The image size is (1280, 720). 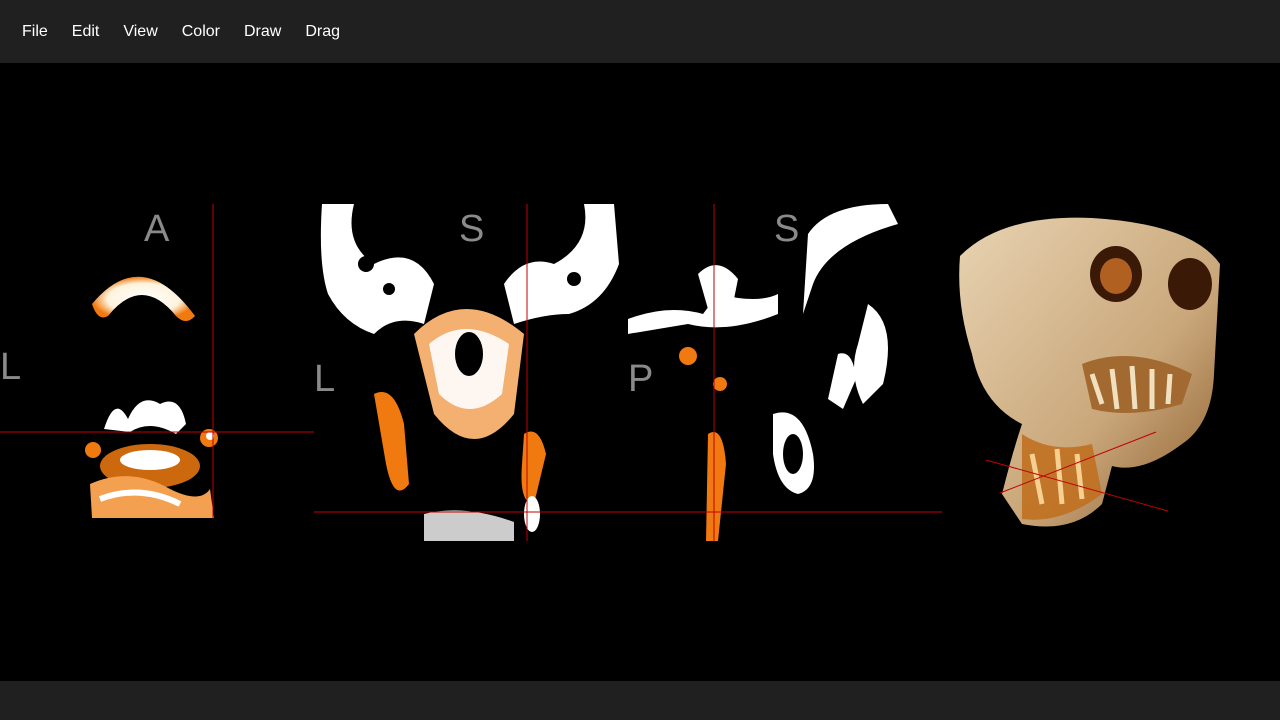 What do you see at coordinates (640, 31) in the screenshot?
I see `menu-bar: File Edit View Color Draw Drag` at bounding box center [640, 31].